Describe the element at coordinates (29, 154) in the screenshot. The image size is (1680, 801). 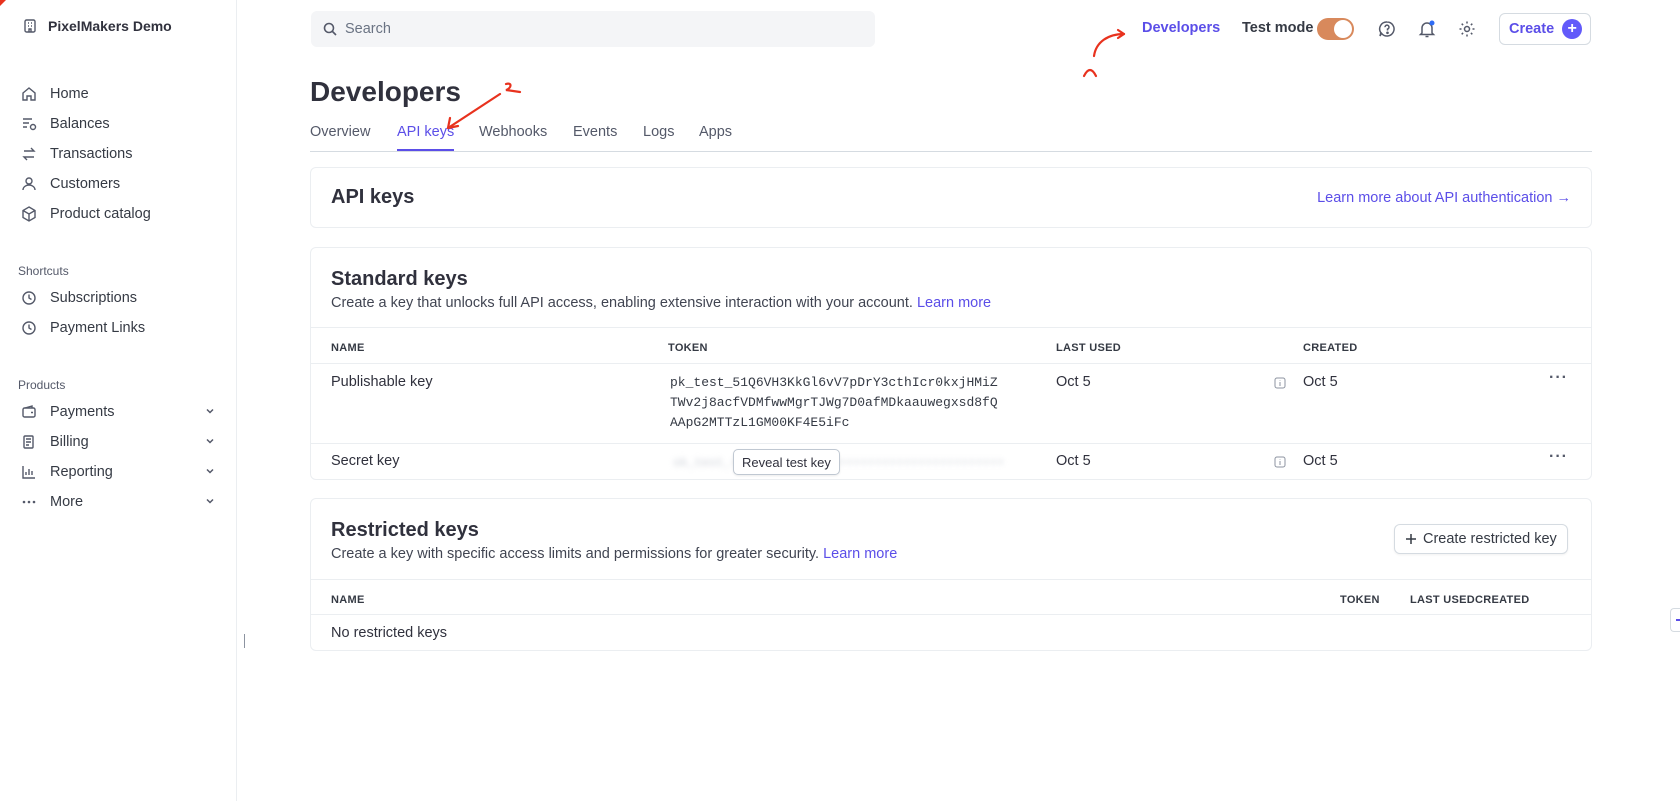
I see `transactions-icon` at that location.